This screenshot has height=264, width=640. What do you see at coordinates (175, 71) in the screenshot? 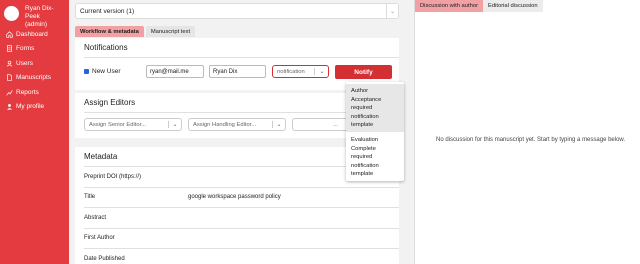
I see `email-field: ryan@mail.me` at bounding box center [175, 71].